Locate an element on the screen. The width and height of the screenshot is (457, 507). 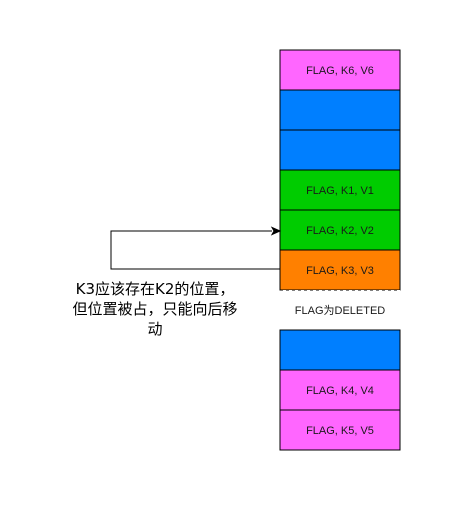
slot-9: FLAG, K5, V5 is located at coordinates (340, 430).